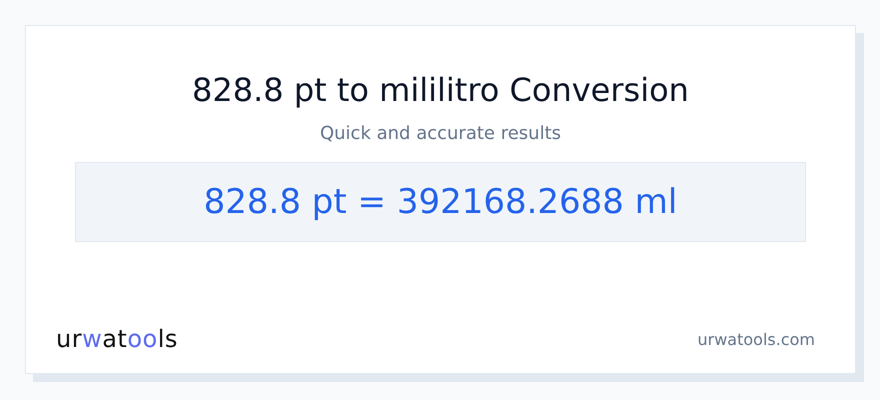 This screenshot has height=400, width=880. What do you see at coordinates (117, 339) in the screenshot?
I see `logo: urwatools` at bounding box center [117, 339].